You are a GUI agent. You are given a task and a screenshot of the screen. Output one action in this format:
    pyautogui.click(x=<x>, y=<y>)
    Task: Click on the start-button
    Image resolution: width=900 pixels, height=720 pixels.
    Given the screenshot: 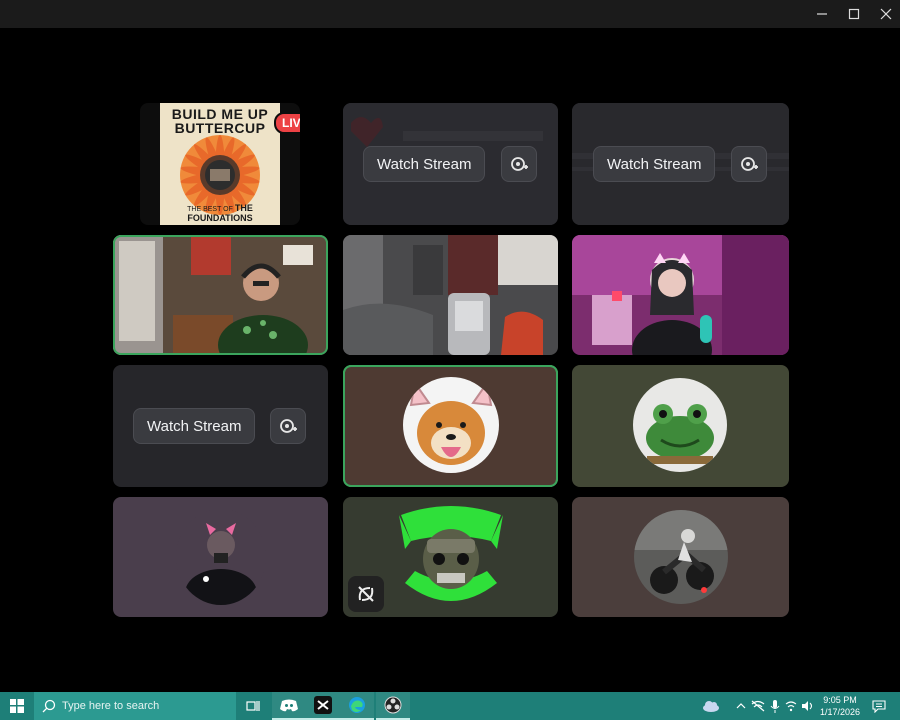 What is the action you would take?
    pyautogui.click(x=17, y=706)
    